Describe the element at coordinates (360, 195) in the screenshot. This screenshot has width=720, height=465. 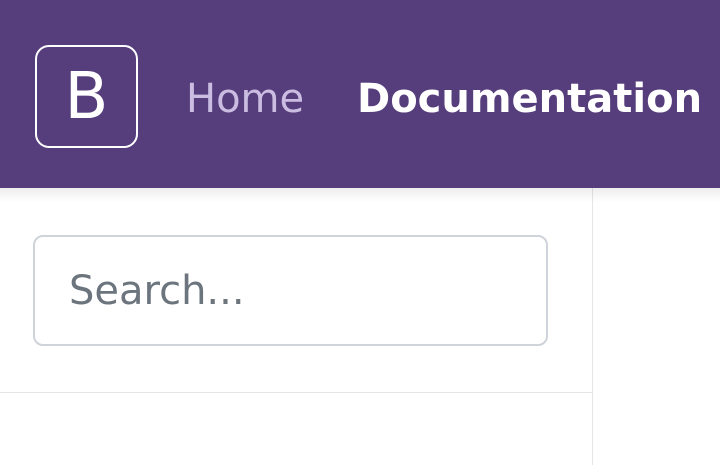
I see `navbar-shadow` at that location.